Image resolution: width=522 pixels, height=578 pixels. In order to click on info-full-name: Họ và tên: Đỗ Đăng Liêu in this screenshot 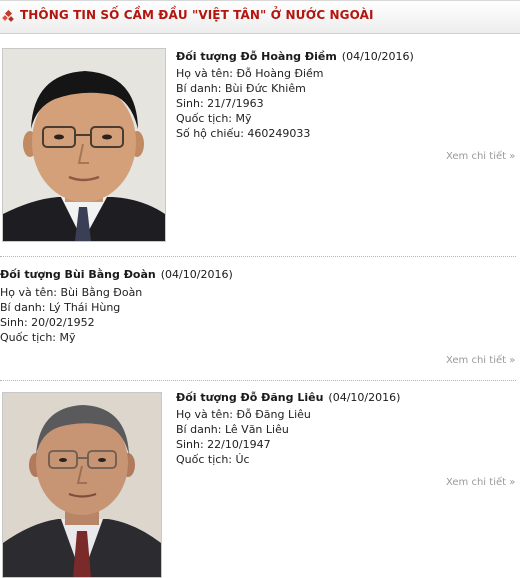, I will do `click(243, 414)`.